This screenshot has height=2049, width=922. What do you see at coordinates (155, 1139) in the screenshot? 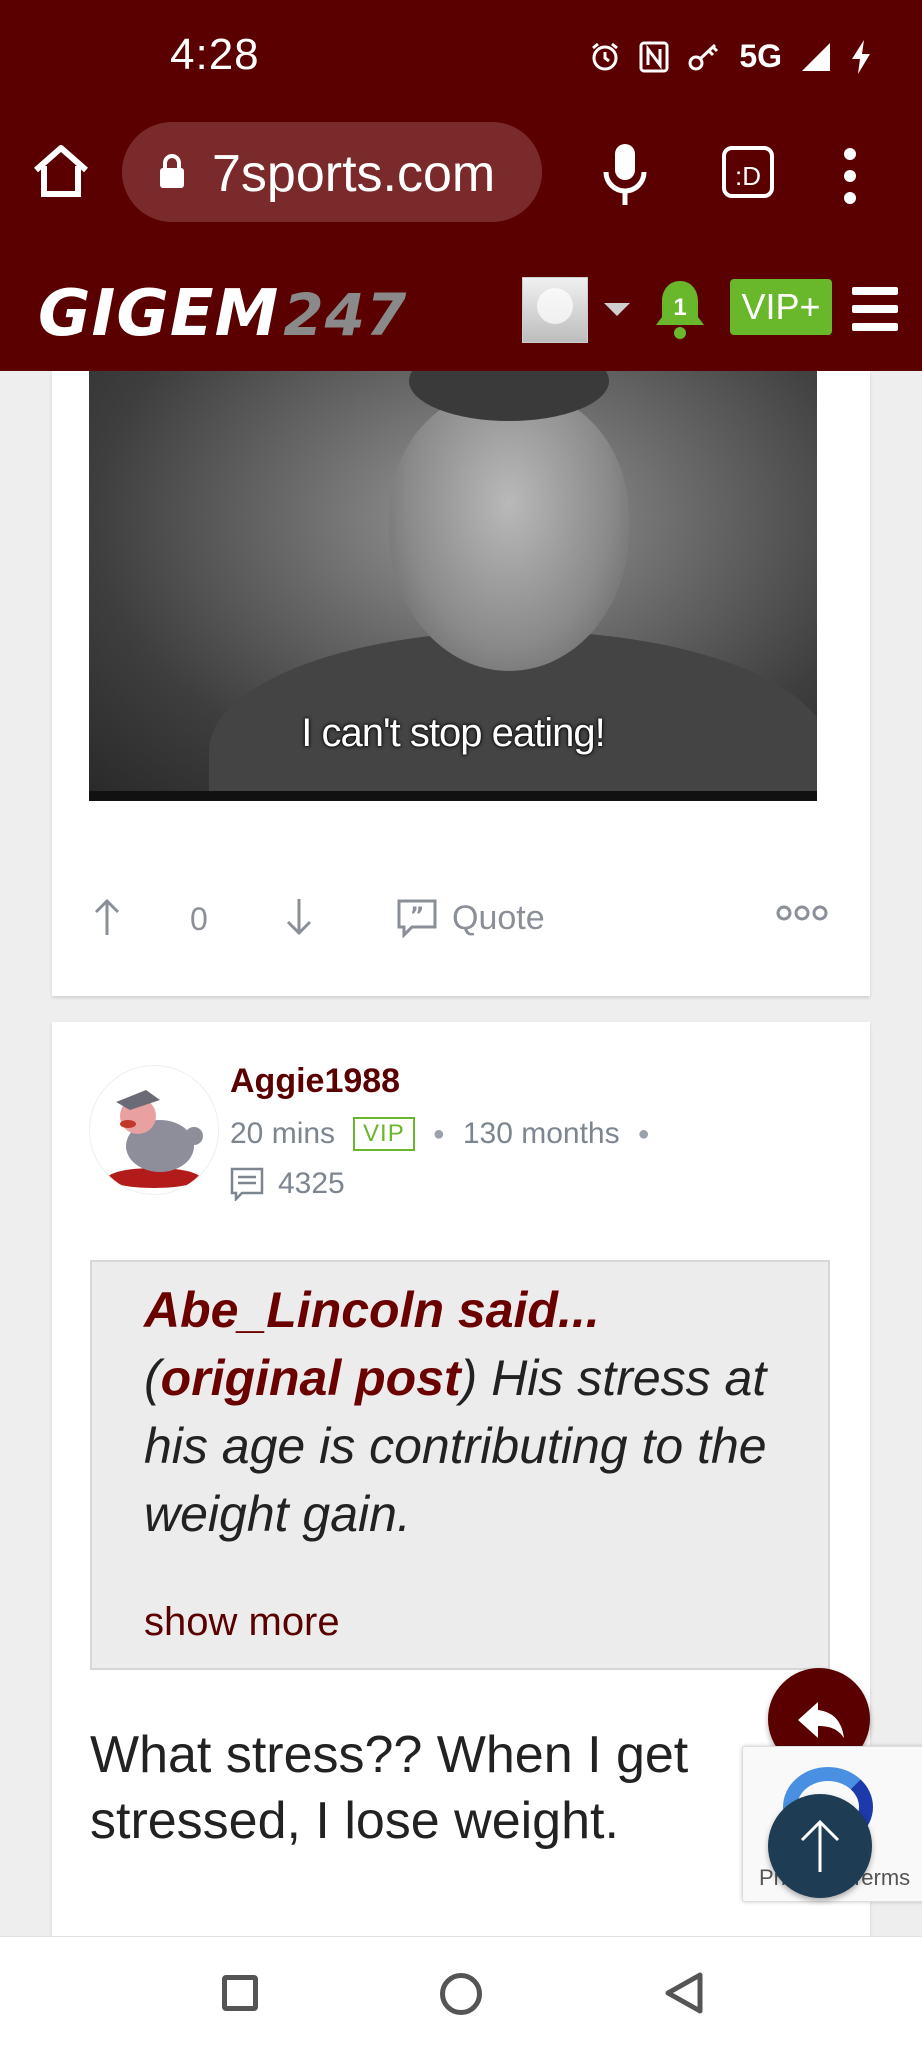
I see `cartoon-mascot-icon` at bounding box center [155, 1139].